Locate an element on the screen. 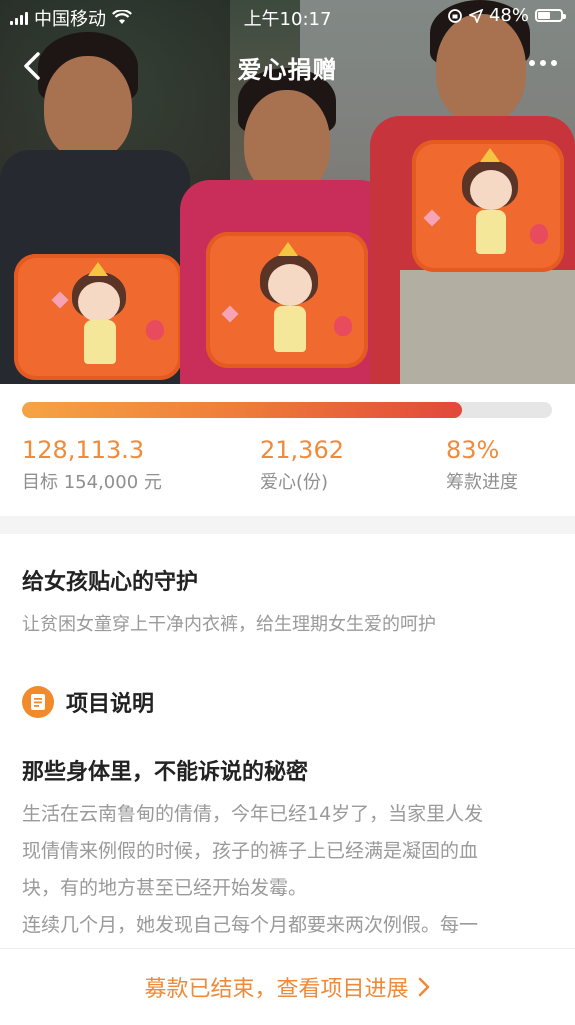  progress-fill is located at coordinates (242, 410).